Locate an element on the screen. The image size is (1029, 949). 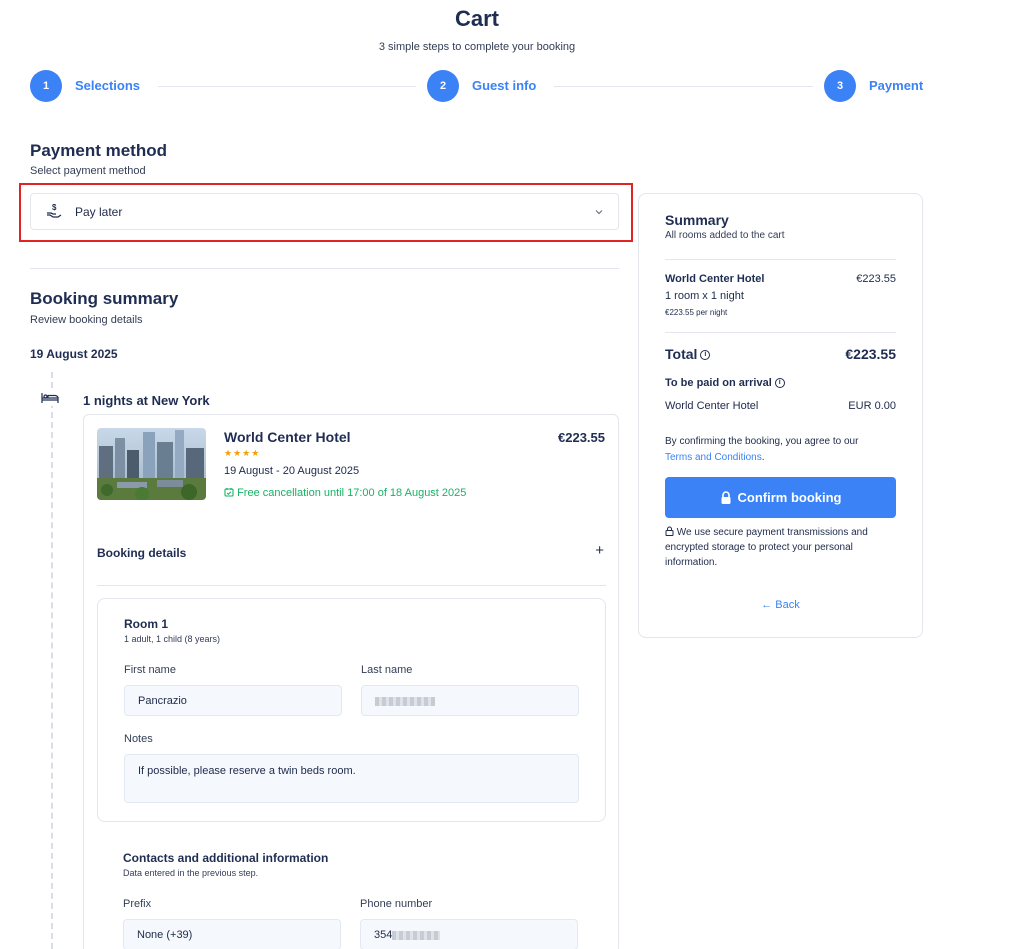
step-3-circle: 3 is located at coordinates (840, 86).